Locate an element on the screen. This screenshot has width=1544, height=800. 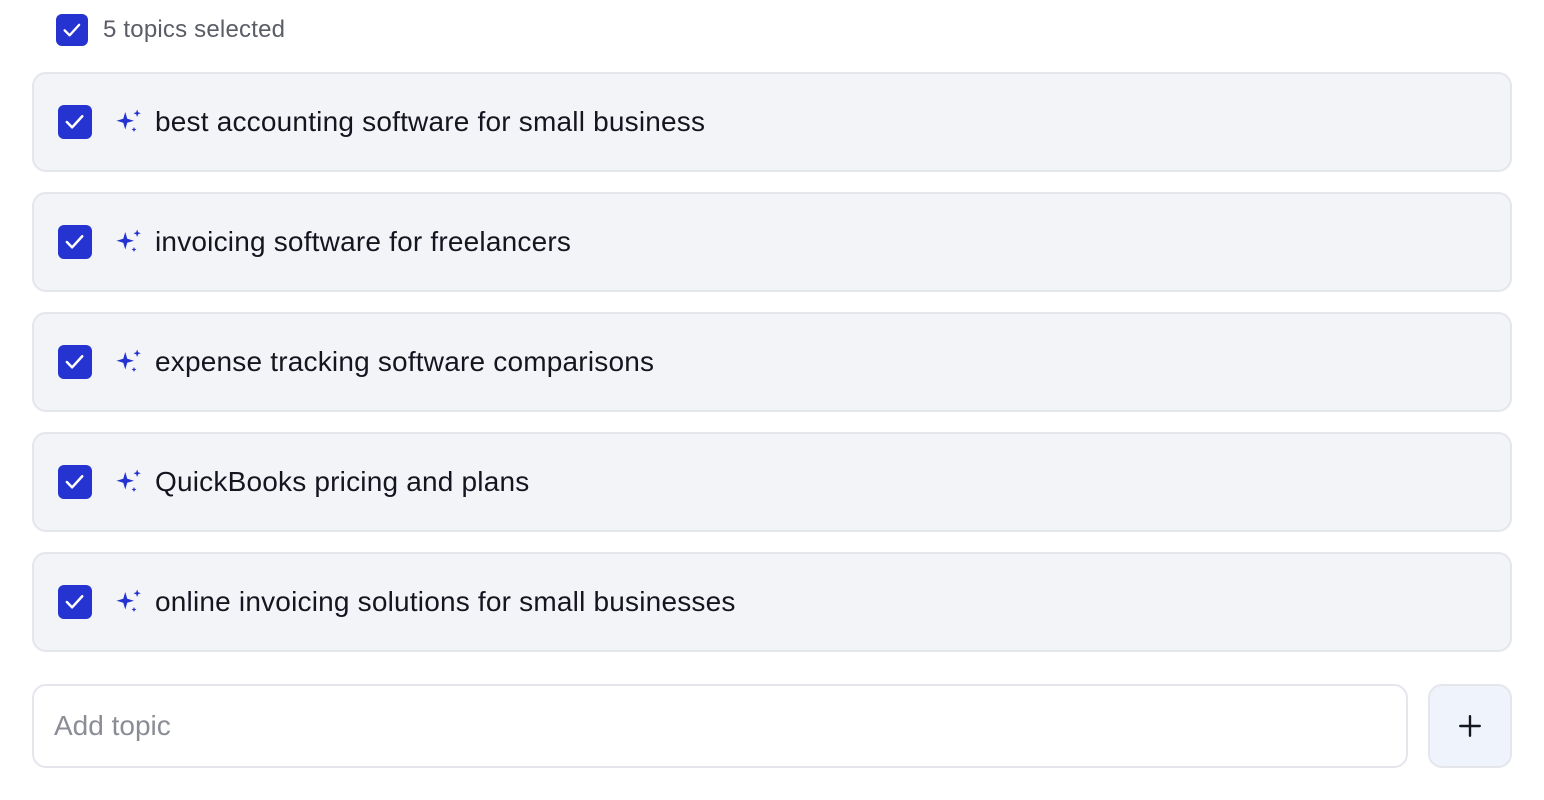
topic-row: QuickBooks pricing and plans is located at coordinates (772, 482).